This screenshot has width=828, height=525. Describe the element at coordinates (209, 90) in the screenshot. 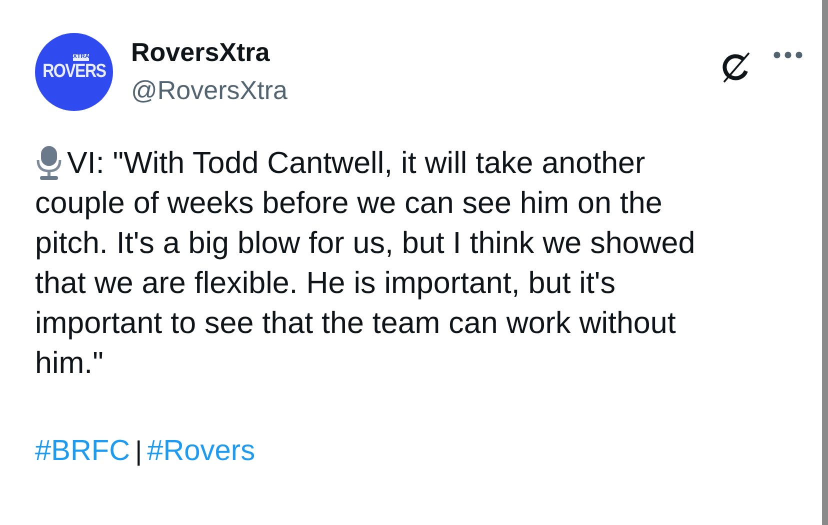

I see `author-handle: @RoversXtra` at that location.